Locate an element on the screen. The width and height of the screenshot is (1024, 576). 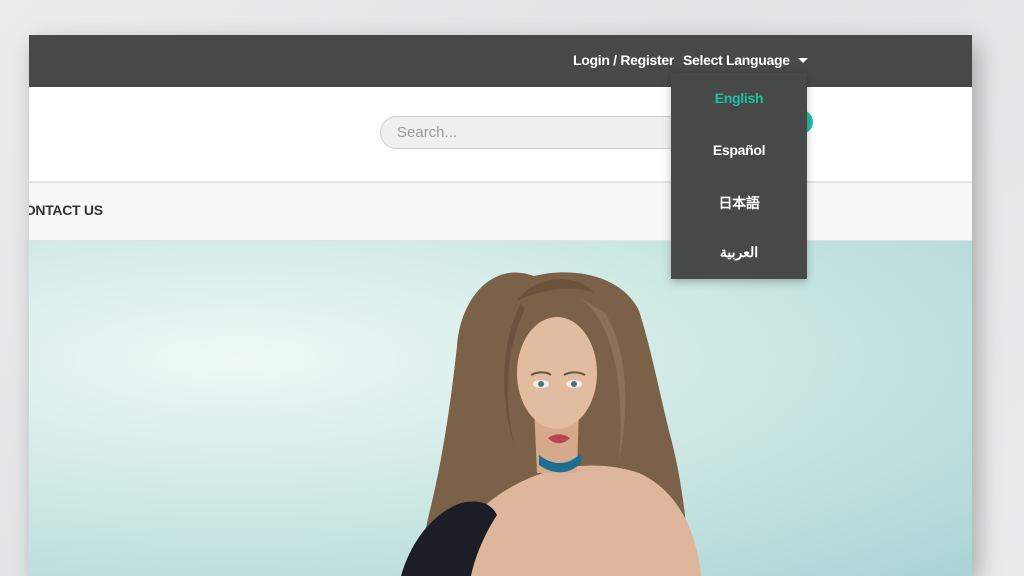
caret-down-icon is located at coordinates (803, 60).